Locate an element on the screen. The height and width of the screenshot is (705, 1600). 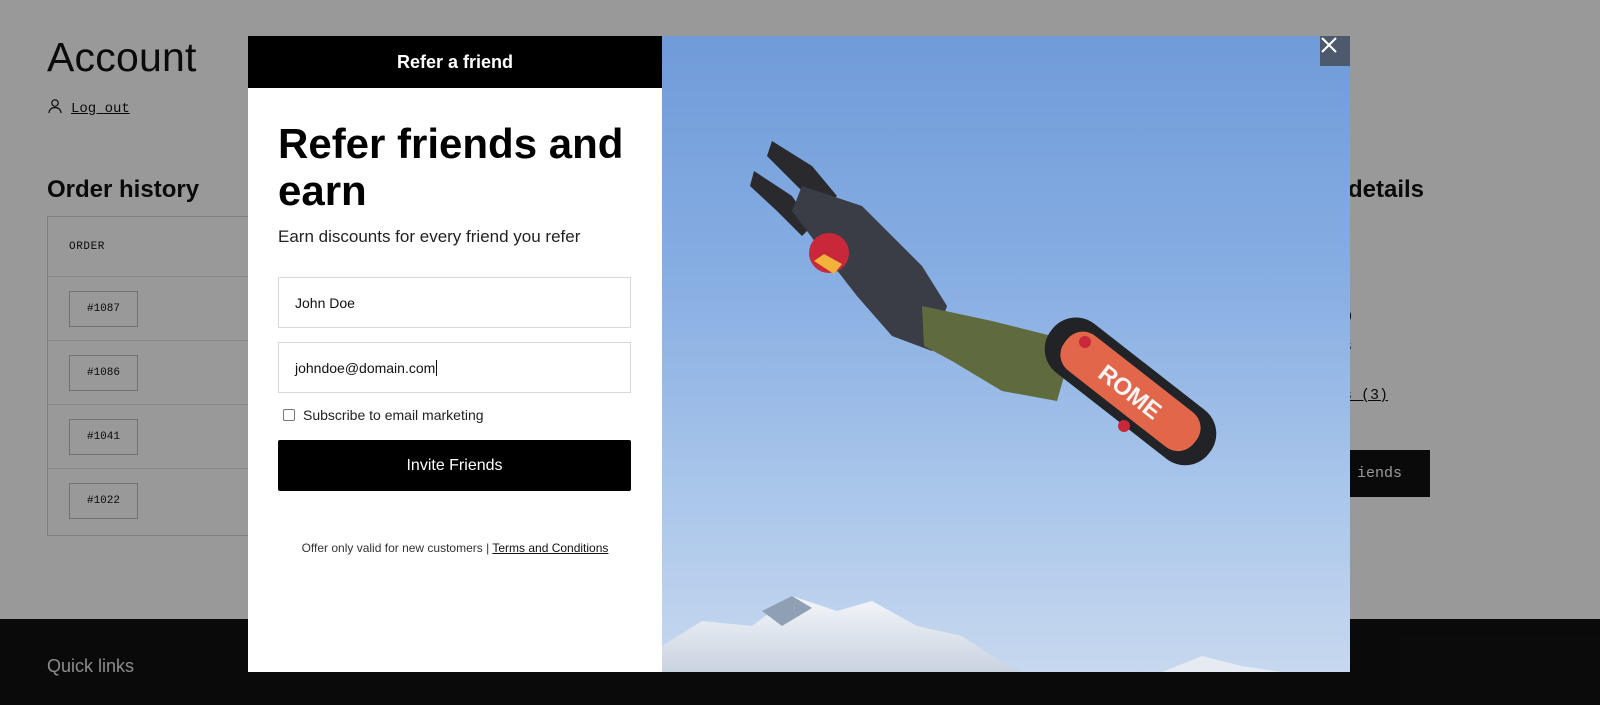
invite-friends-button: Invite Friends is located at coordinates (454, 465).